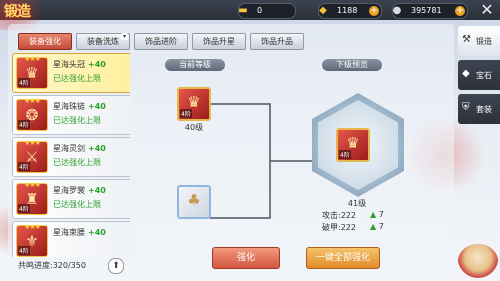 The width and height of the screenshot is (500, 281). Describe the element at coordinates (484, 109) in the screenshot. I see `side-tab-label: 套装` at that location.